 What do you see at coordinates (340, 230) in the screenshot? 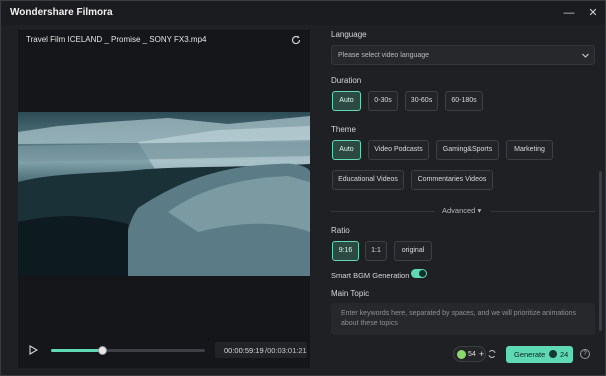
I see `ratio-label: Ratio` at bounding box center [340, 230].